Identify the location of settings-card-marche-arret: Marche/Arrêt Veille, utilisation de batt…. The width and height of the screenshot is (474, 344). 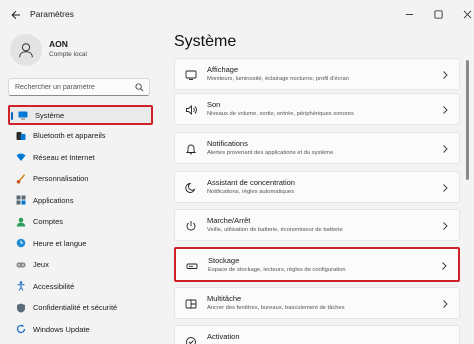
(317, 225).